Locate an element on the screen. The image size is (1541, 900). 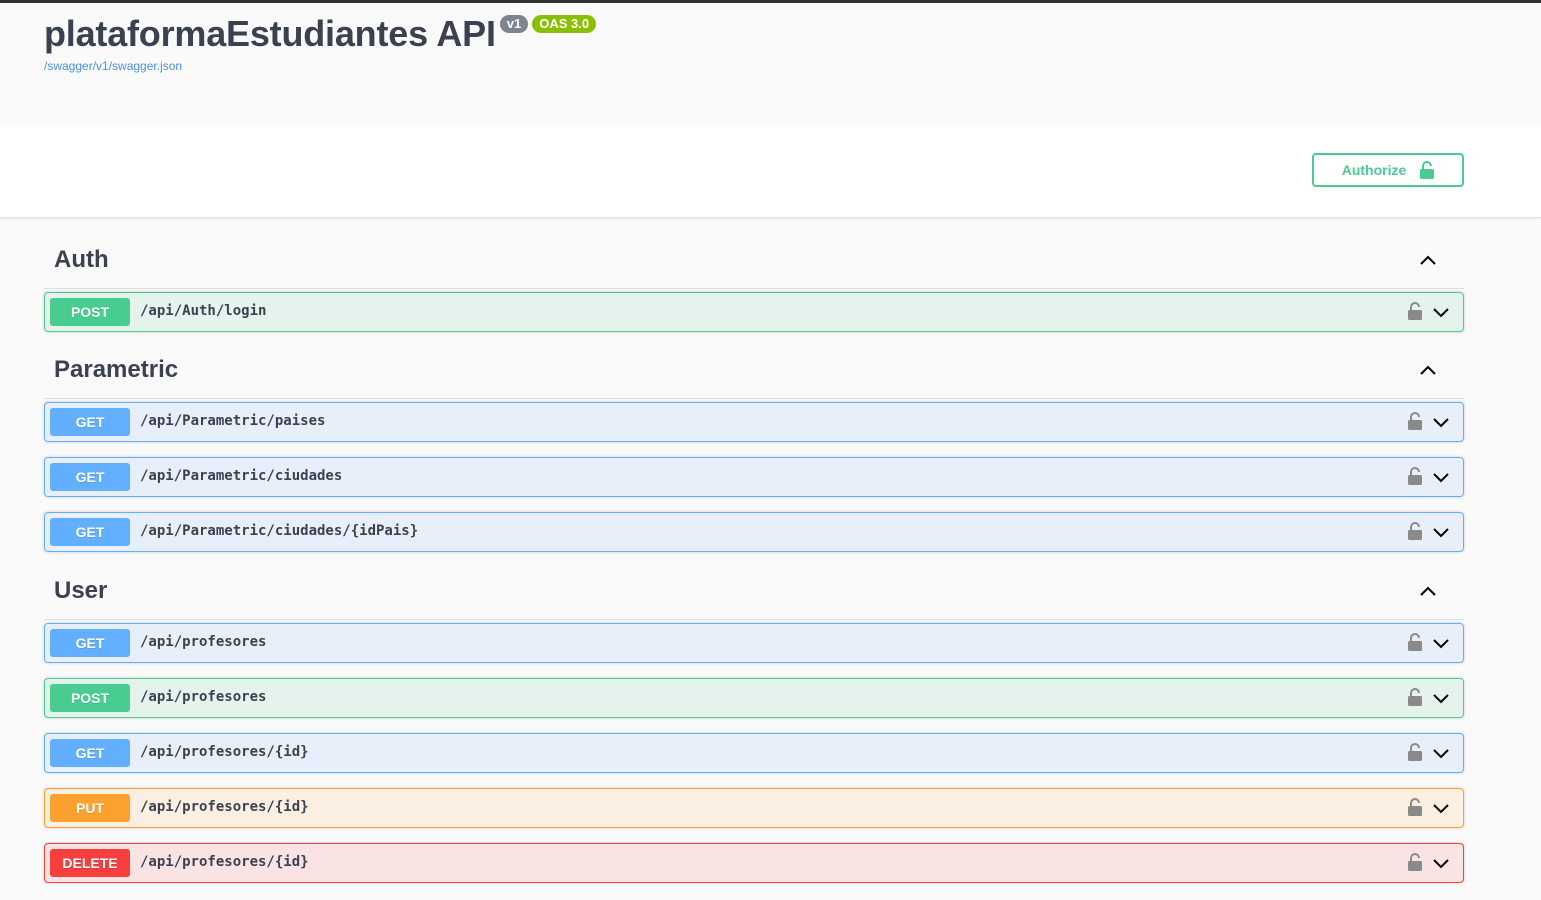
swagger-json-link: /swagger/v1/swagger.json is located at coordinates (113, 66).